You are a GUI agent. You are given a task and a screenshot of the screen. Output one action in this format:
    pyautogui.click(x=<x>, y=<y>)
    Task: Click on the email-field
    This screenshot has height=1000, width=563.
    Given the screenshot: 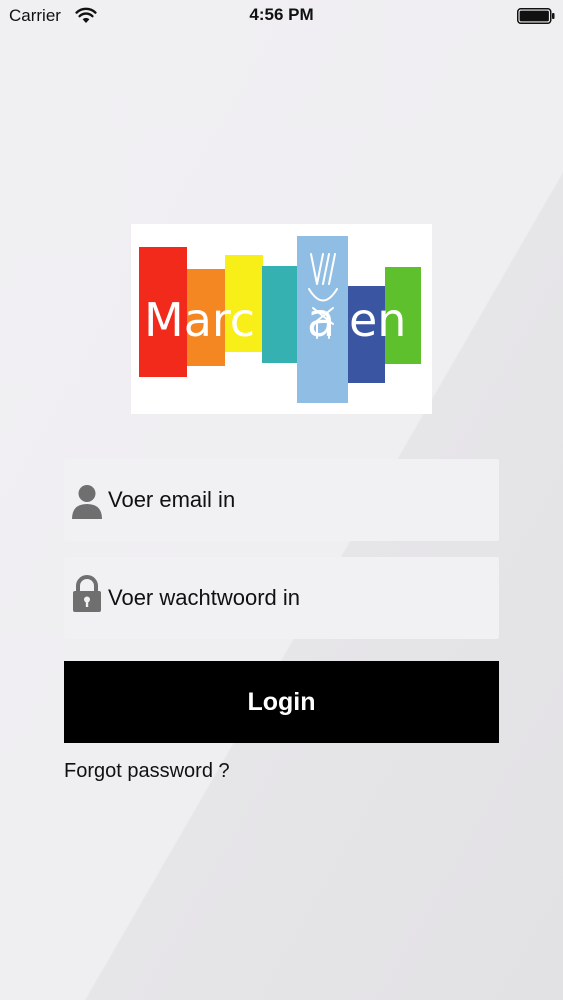 What is the action you would take?
    pyautogui.click(x=281, y=500)
    